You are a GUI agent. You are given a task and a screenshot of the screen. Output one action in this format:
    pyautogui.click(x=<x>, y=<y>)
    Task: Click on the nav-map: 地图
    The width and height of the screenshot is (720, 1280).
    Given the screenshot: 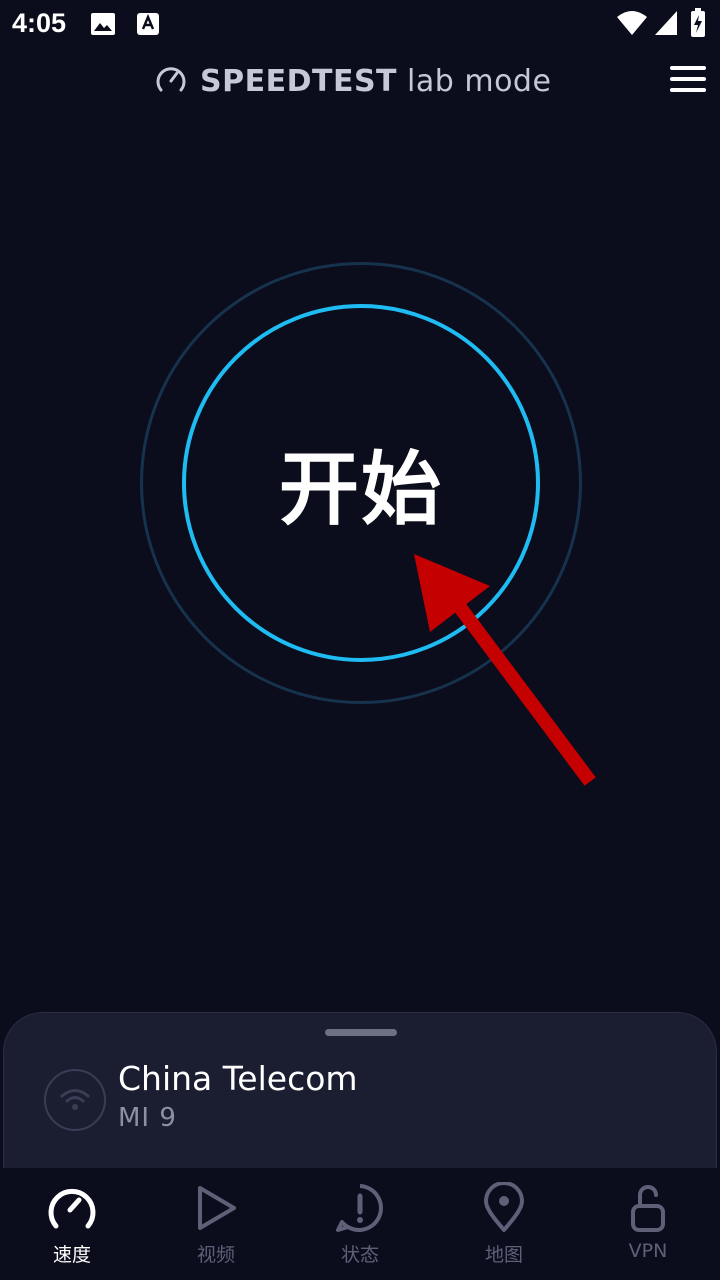 What is the action you would take?
    pyautogui.click(x=504, y=1224)
    